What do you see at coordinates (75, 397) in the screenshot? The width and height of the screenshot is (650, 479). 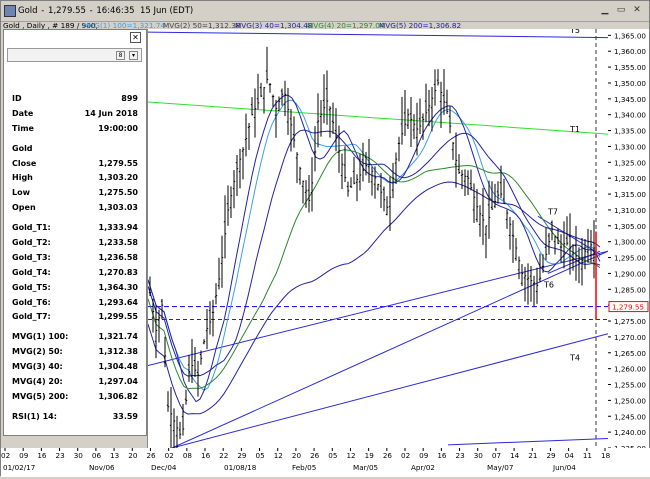 I see `data-box-row: MVG(5) 200: 1,306.82` at bounding box center [75, 397].